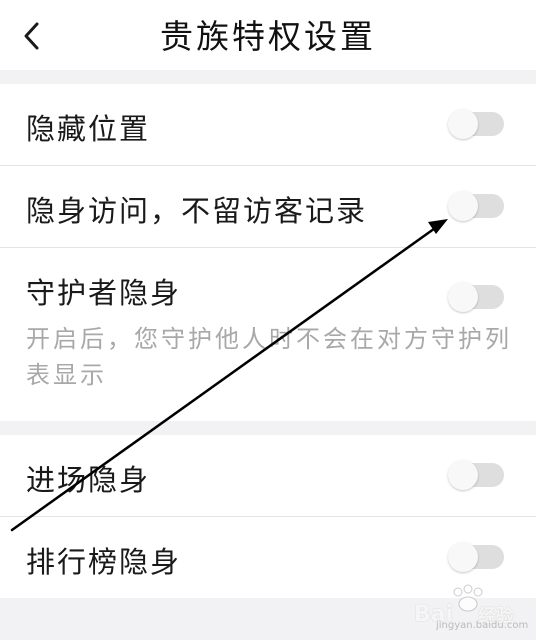  Describe the element at coordinates (88, 129) in the screenshot. I see `setting-label: 隐藏位置` at that location.